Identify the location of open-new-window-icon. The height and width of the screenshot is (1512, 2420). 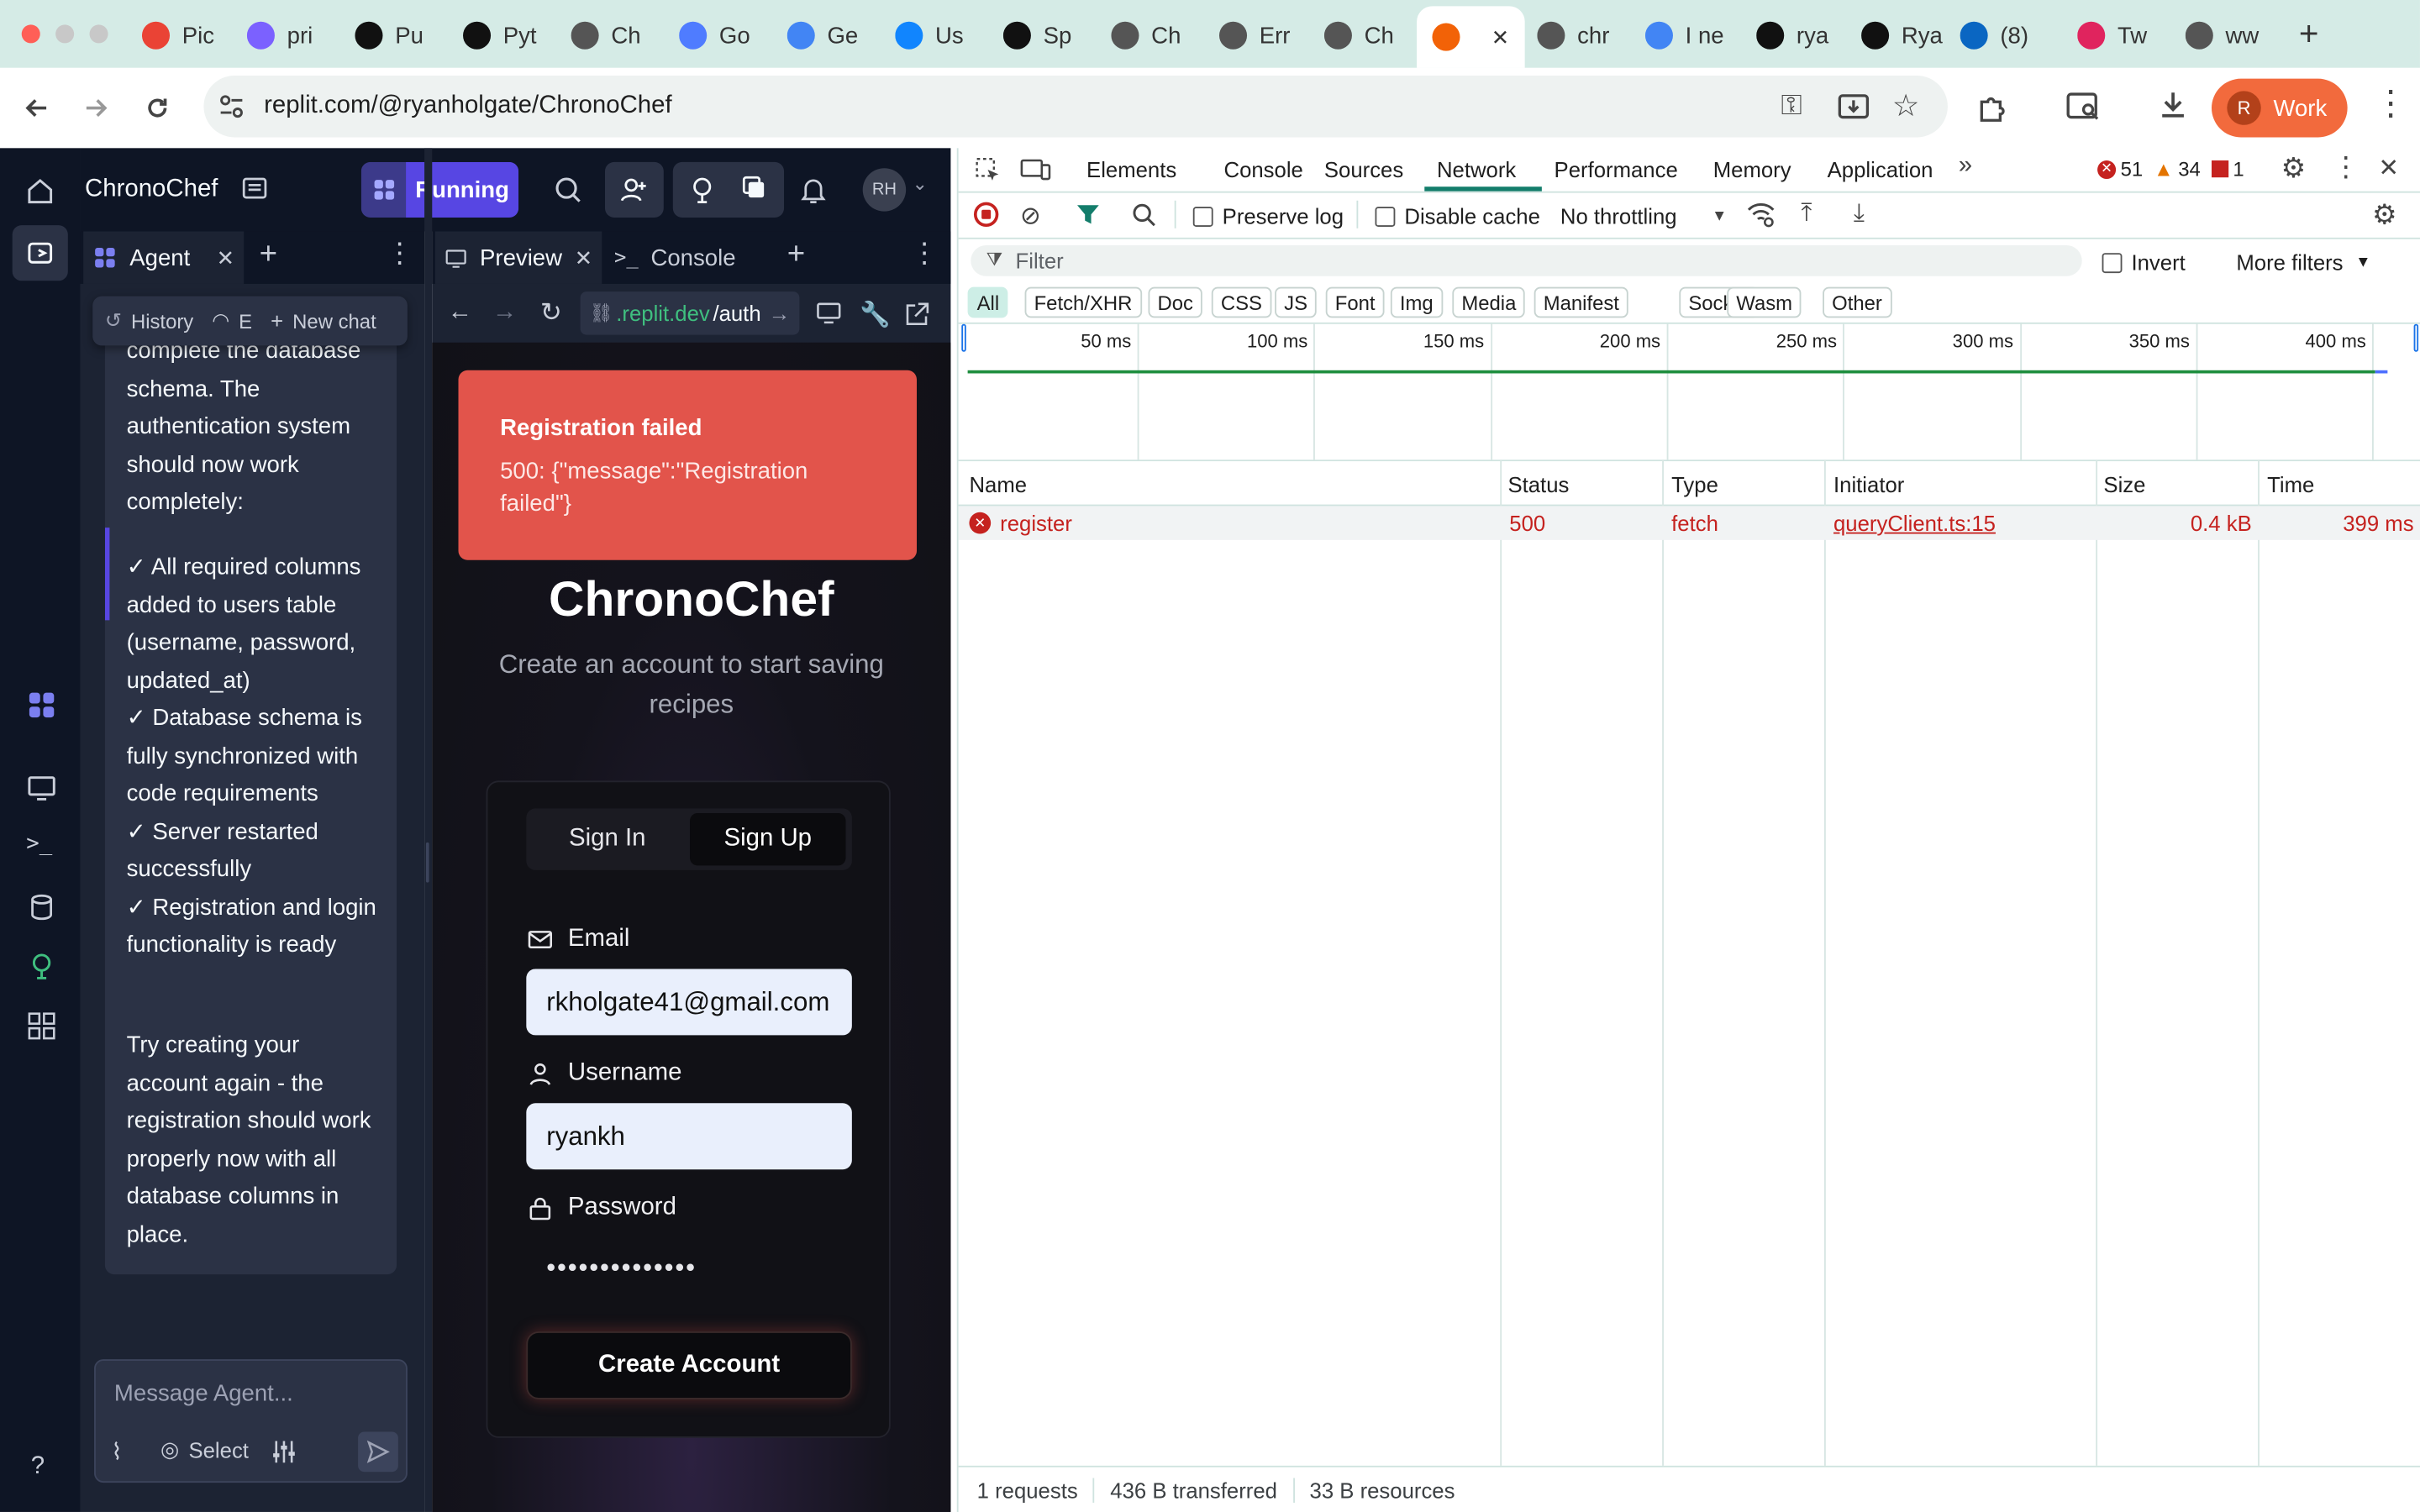
(916, 318).